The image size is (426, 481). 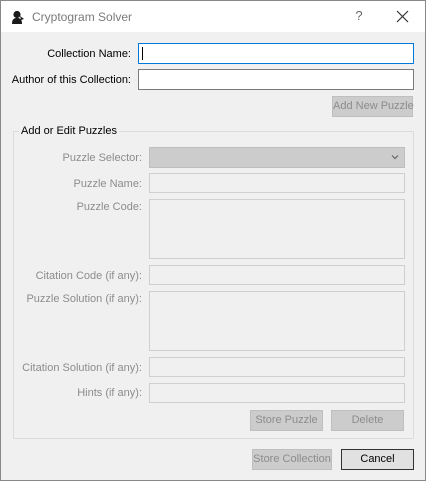 I want to click on puzzle-code-textarea, so click(x=277, y=229).